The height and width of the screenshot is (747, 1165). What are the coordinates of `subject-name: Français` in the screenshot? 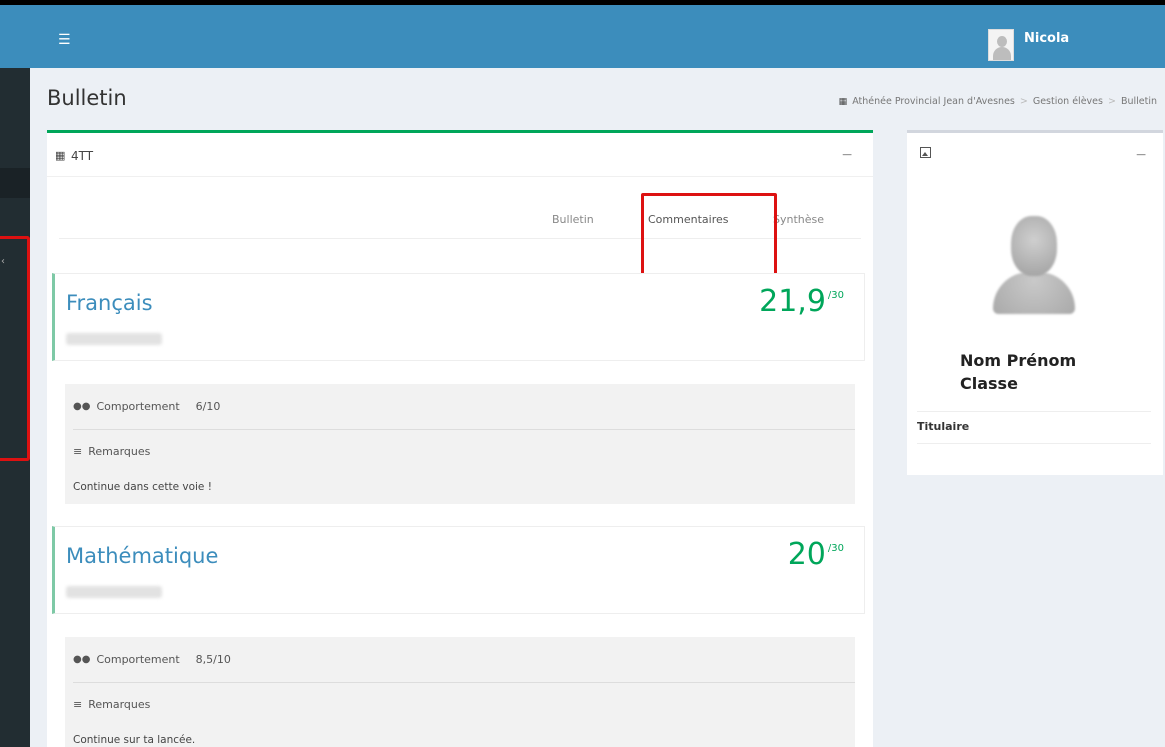 It's located at (109, 303).